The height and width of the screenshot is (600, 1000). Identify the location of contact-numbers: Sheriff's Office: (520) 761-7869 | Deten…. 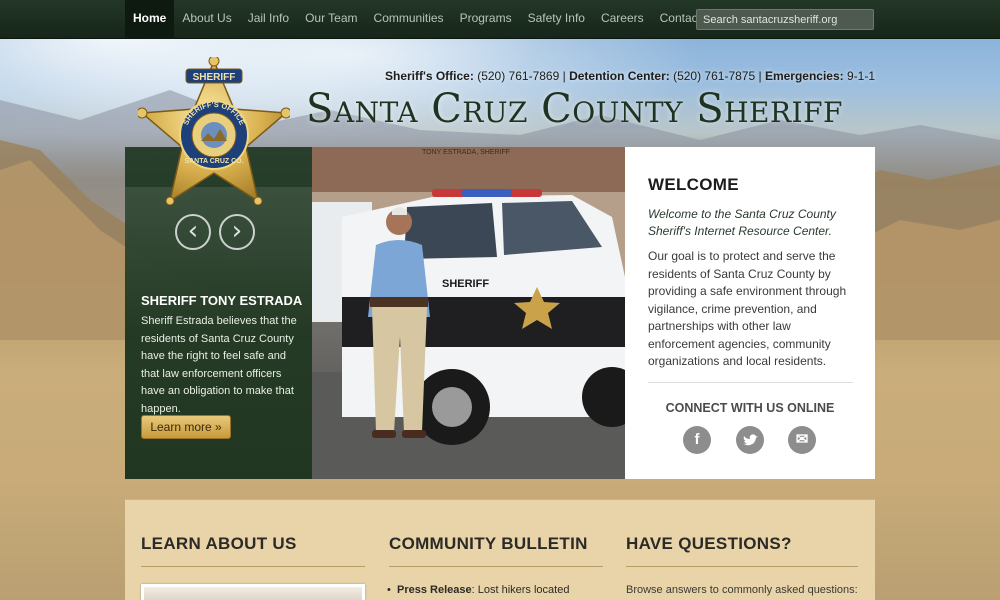
(629, 76).